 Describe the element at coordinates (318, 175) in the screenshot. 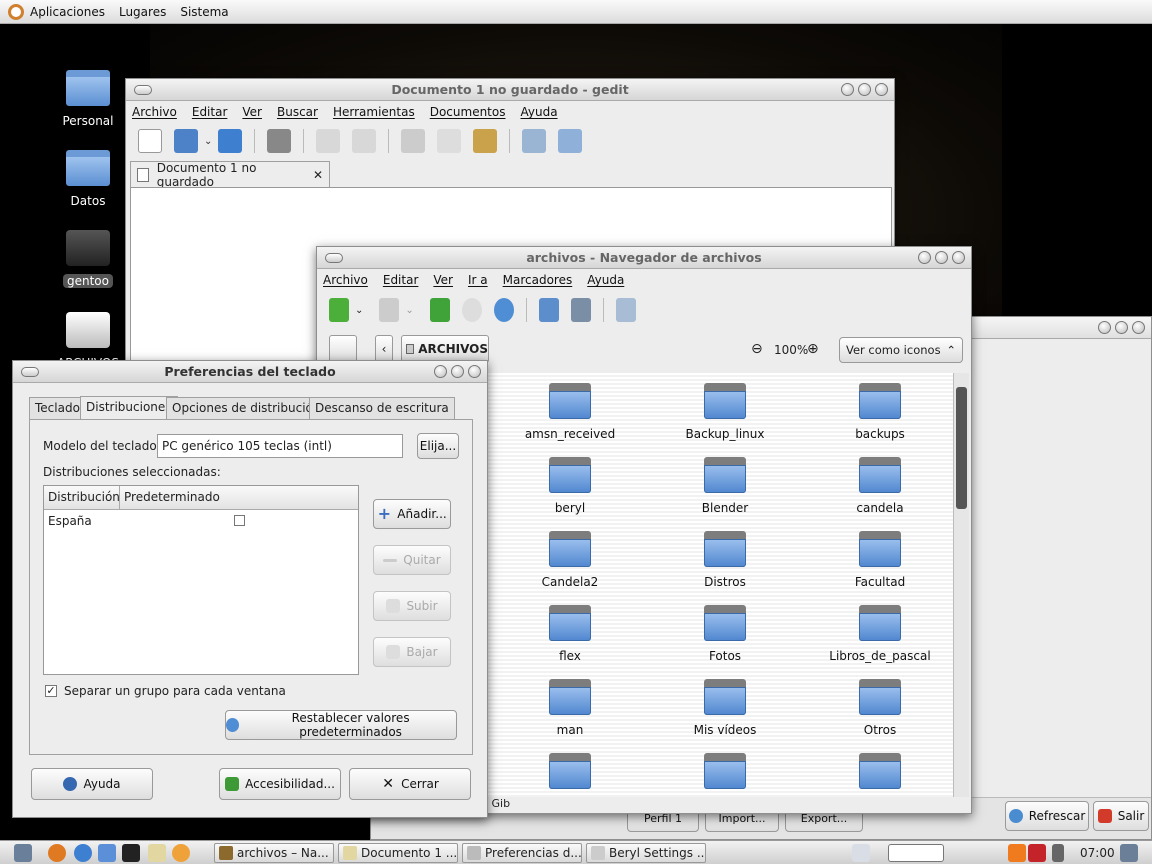

I see `close-tab-icon: ✕` at that location.